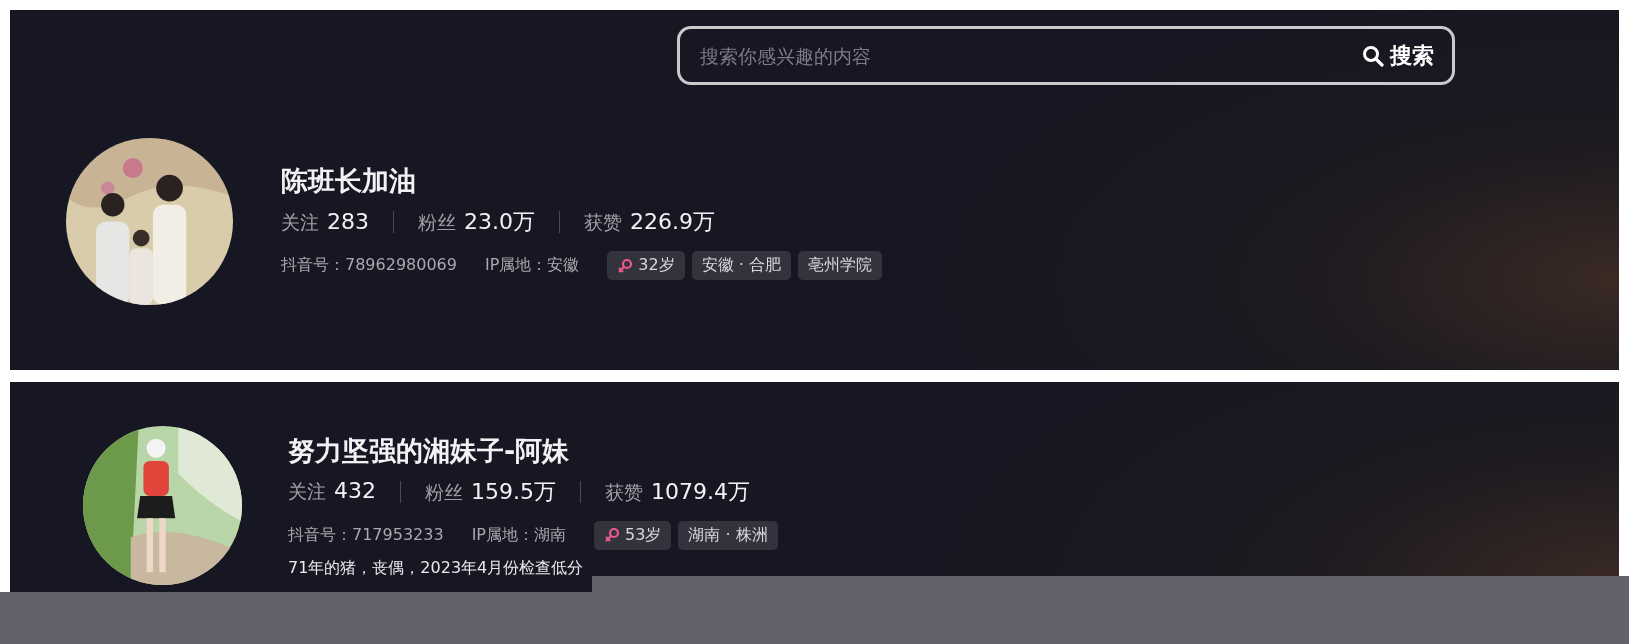  What do you see at coordinates (1398, 55) in the screenshot?
I see `search-button: 搜索` at bounding box center [1398, 55].